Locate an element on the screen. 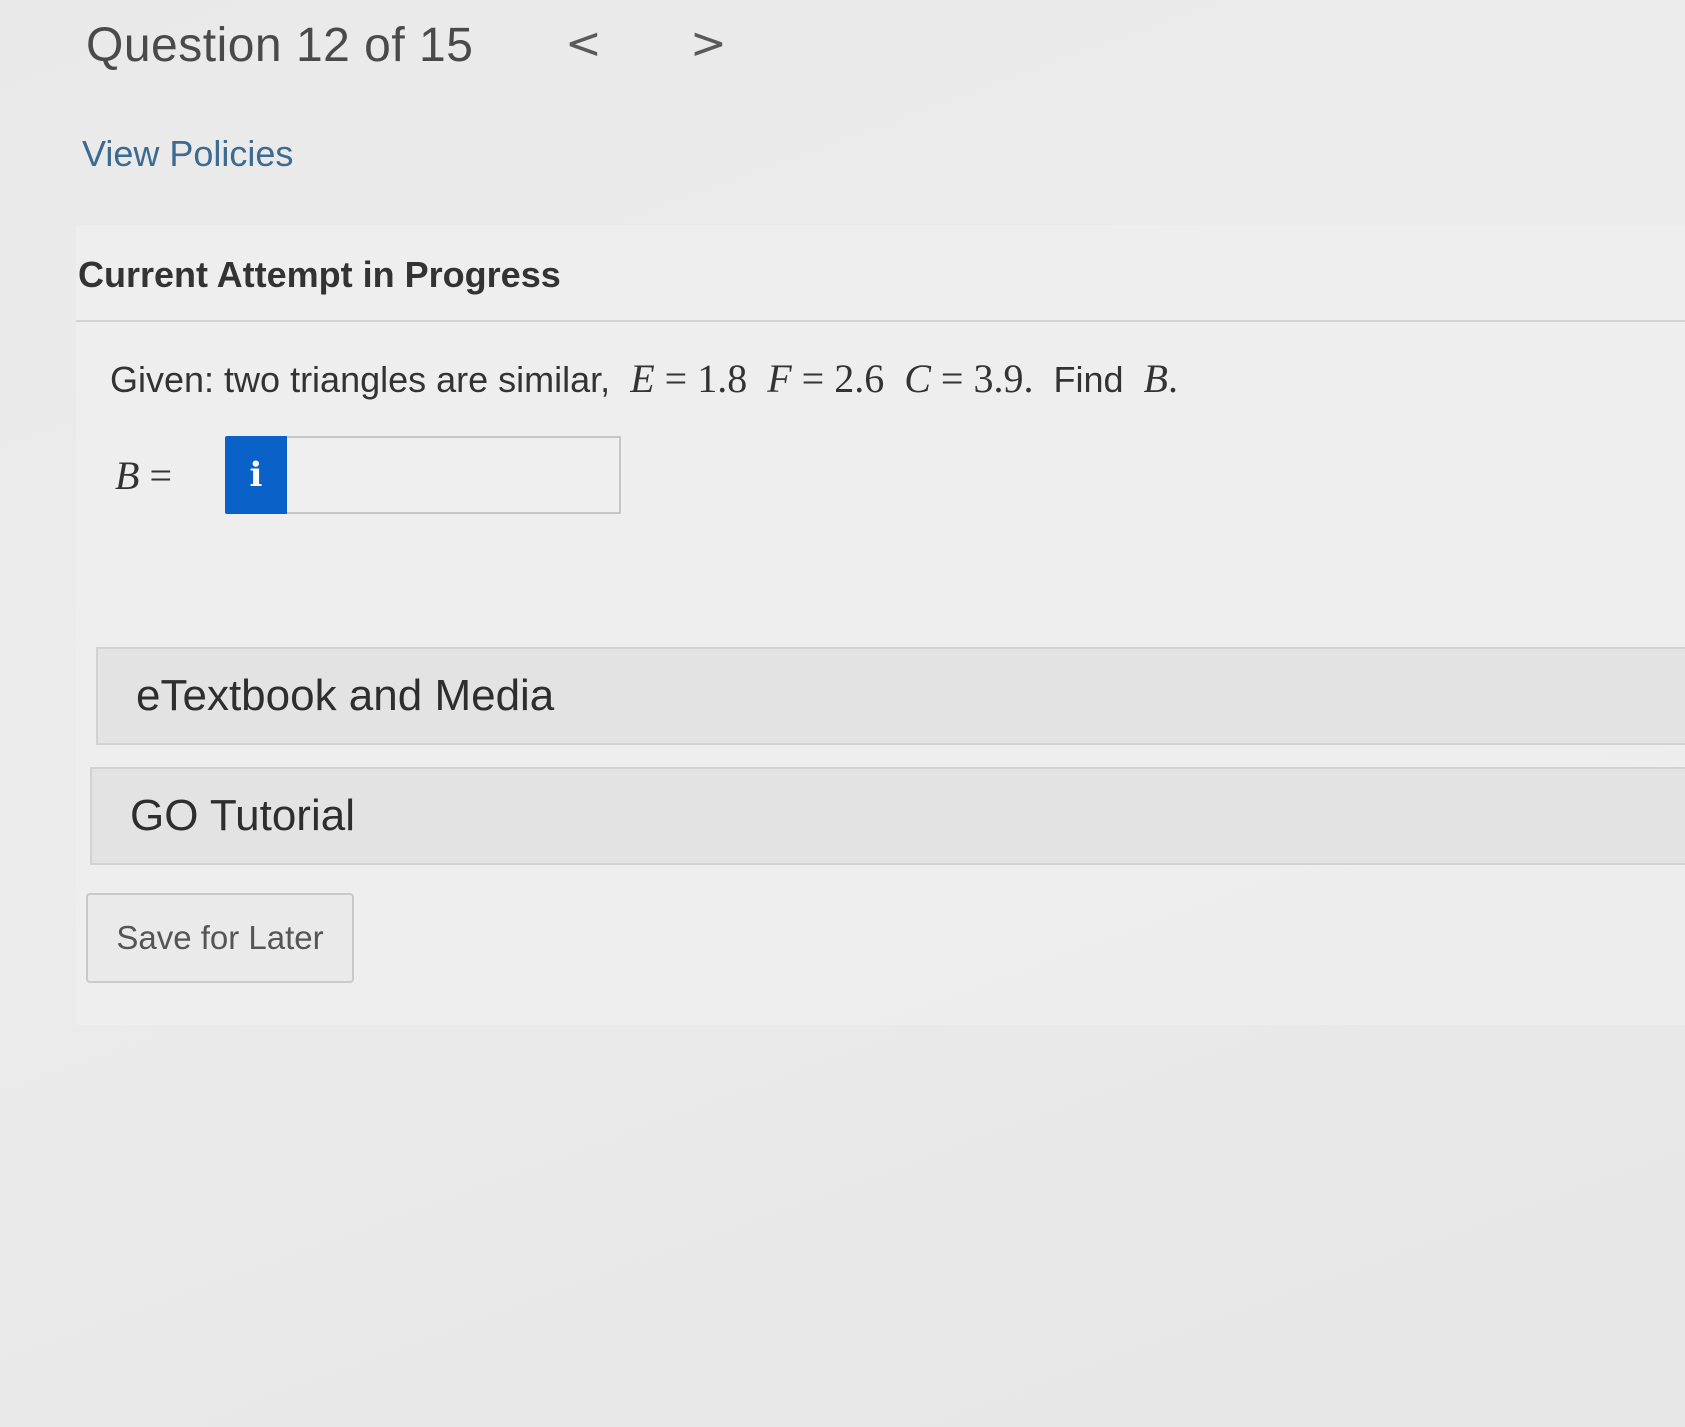 The width and height of the screenshot is (1685, 1427). save-for-later-button: Save for Later is located at coordinates (220, 938).